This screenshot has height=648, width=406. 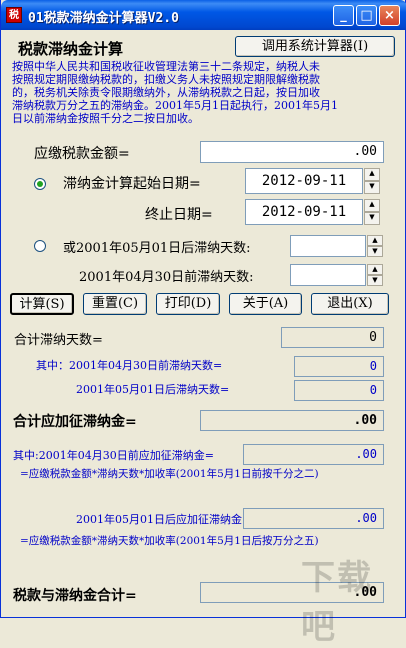 What do you see at coordinates (169, 474) in the screenshot?
I see `before-fee-formula: =应缴税款金额*滞纳天数*加收率(2001年5月1日前按千分之二)` at bounding box center [169, 474].